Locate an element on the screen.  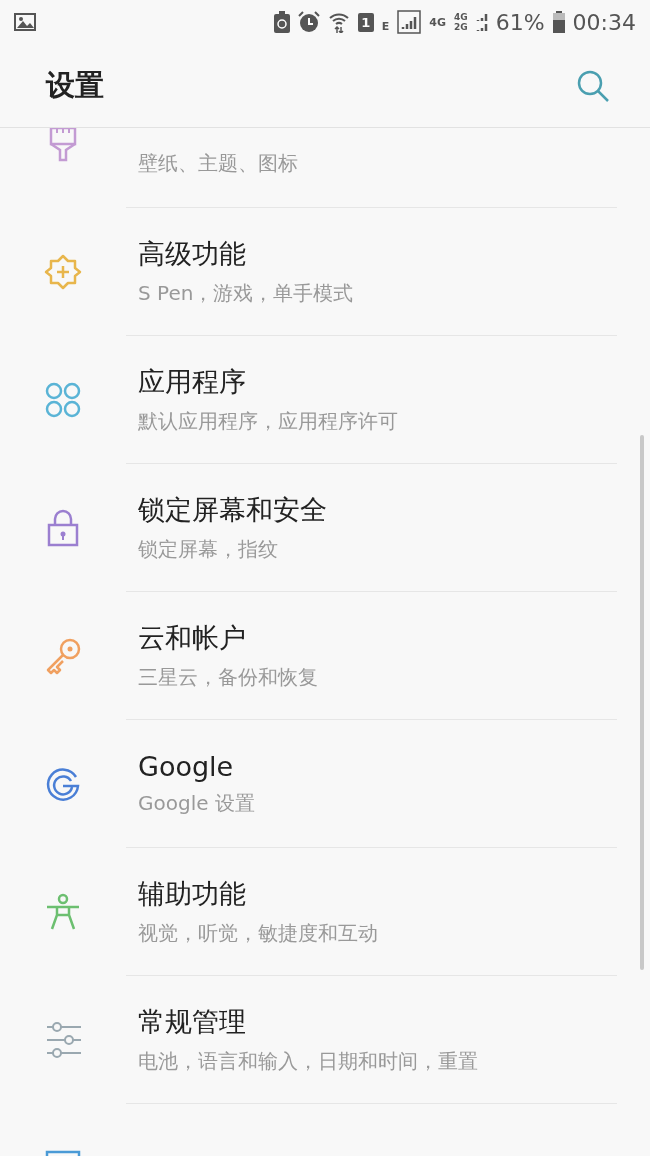
item-title: 辅助功能 is located at coordinates (192, 894).